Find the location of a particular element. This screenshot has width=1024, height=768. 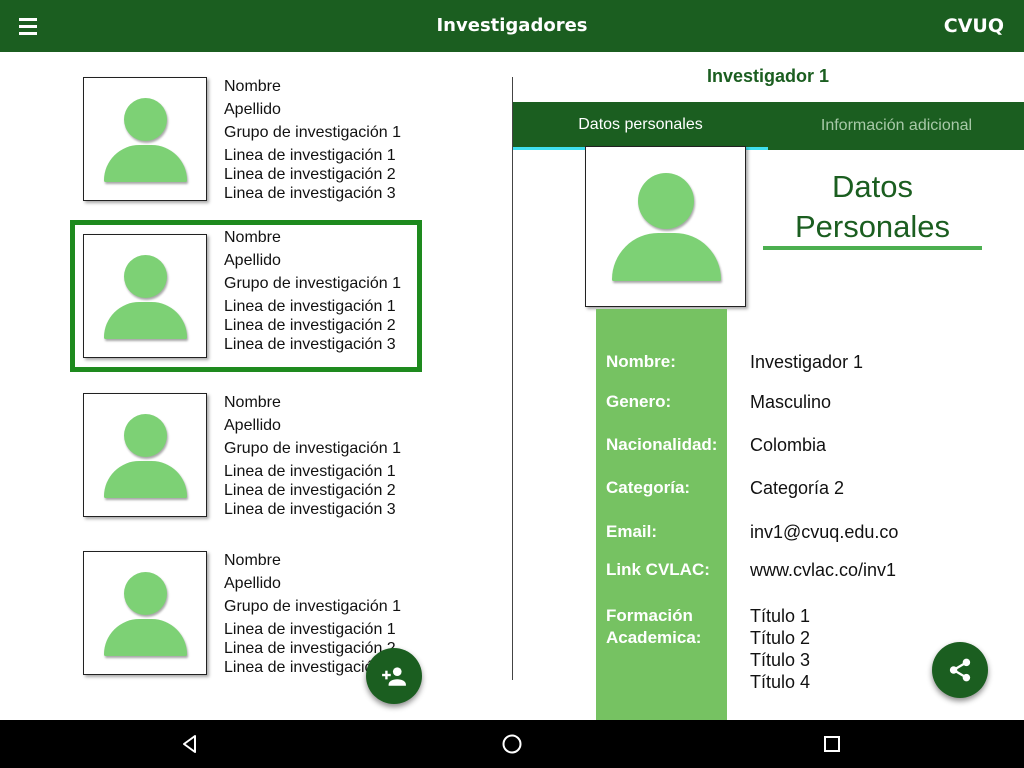

tab-datos-personales: Datos personales is located at coordinates (640, 126).